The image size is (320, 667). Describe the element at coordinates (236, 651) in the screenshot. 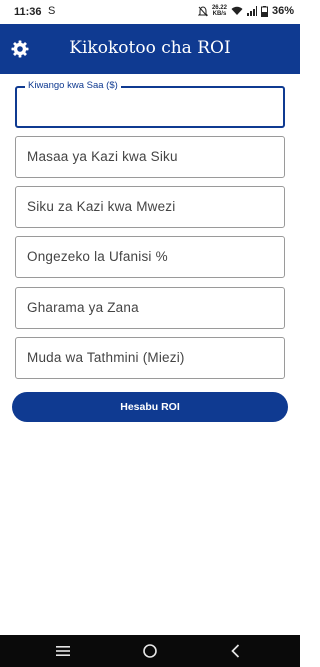

I see `back-icon` at that location.